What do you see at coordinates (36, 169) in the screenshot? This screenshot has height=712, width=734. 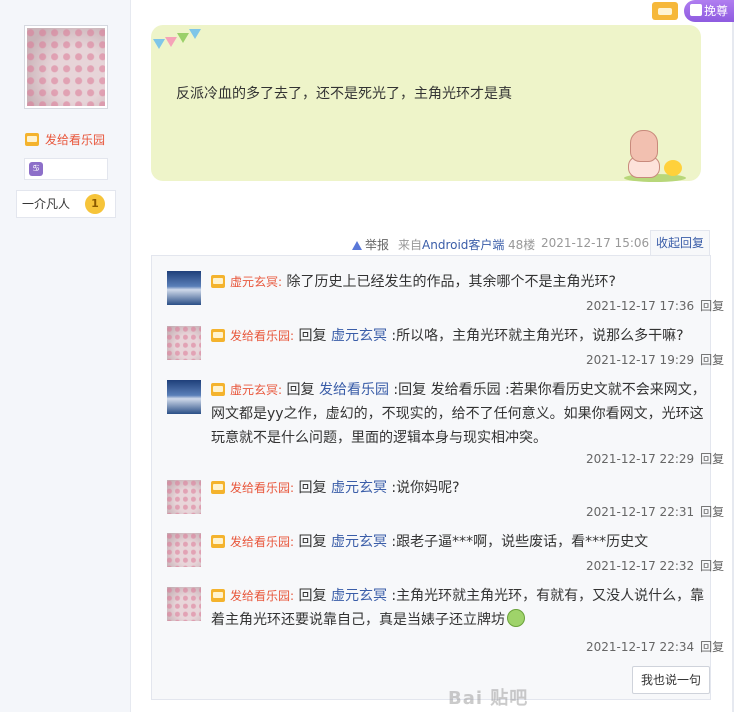 I see `zodiac-icon: ♋` at bounding box center [36, 169].